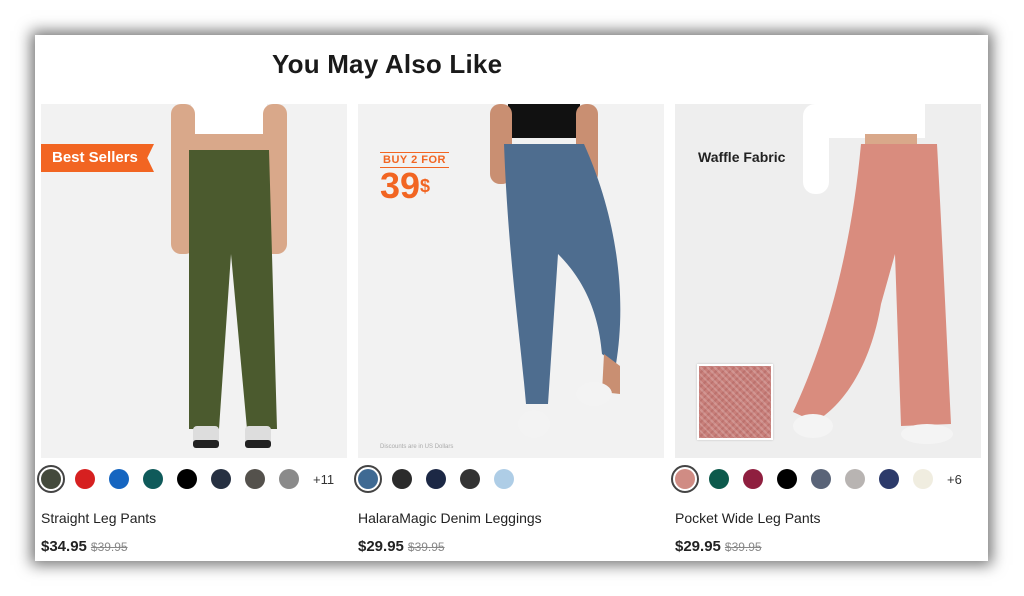  I want to click on color-swatches: +6, so click(816, 479).